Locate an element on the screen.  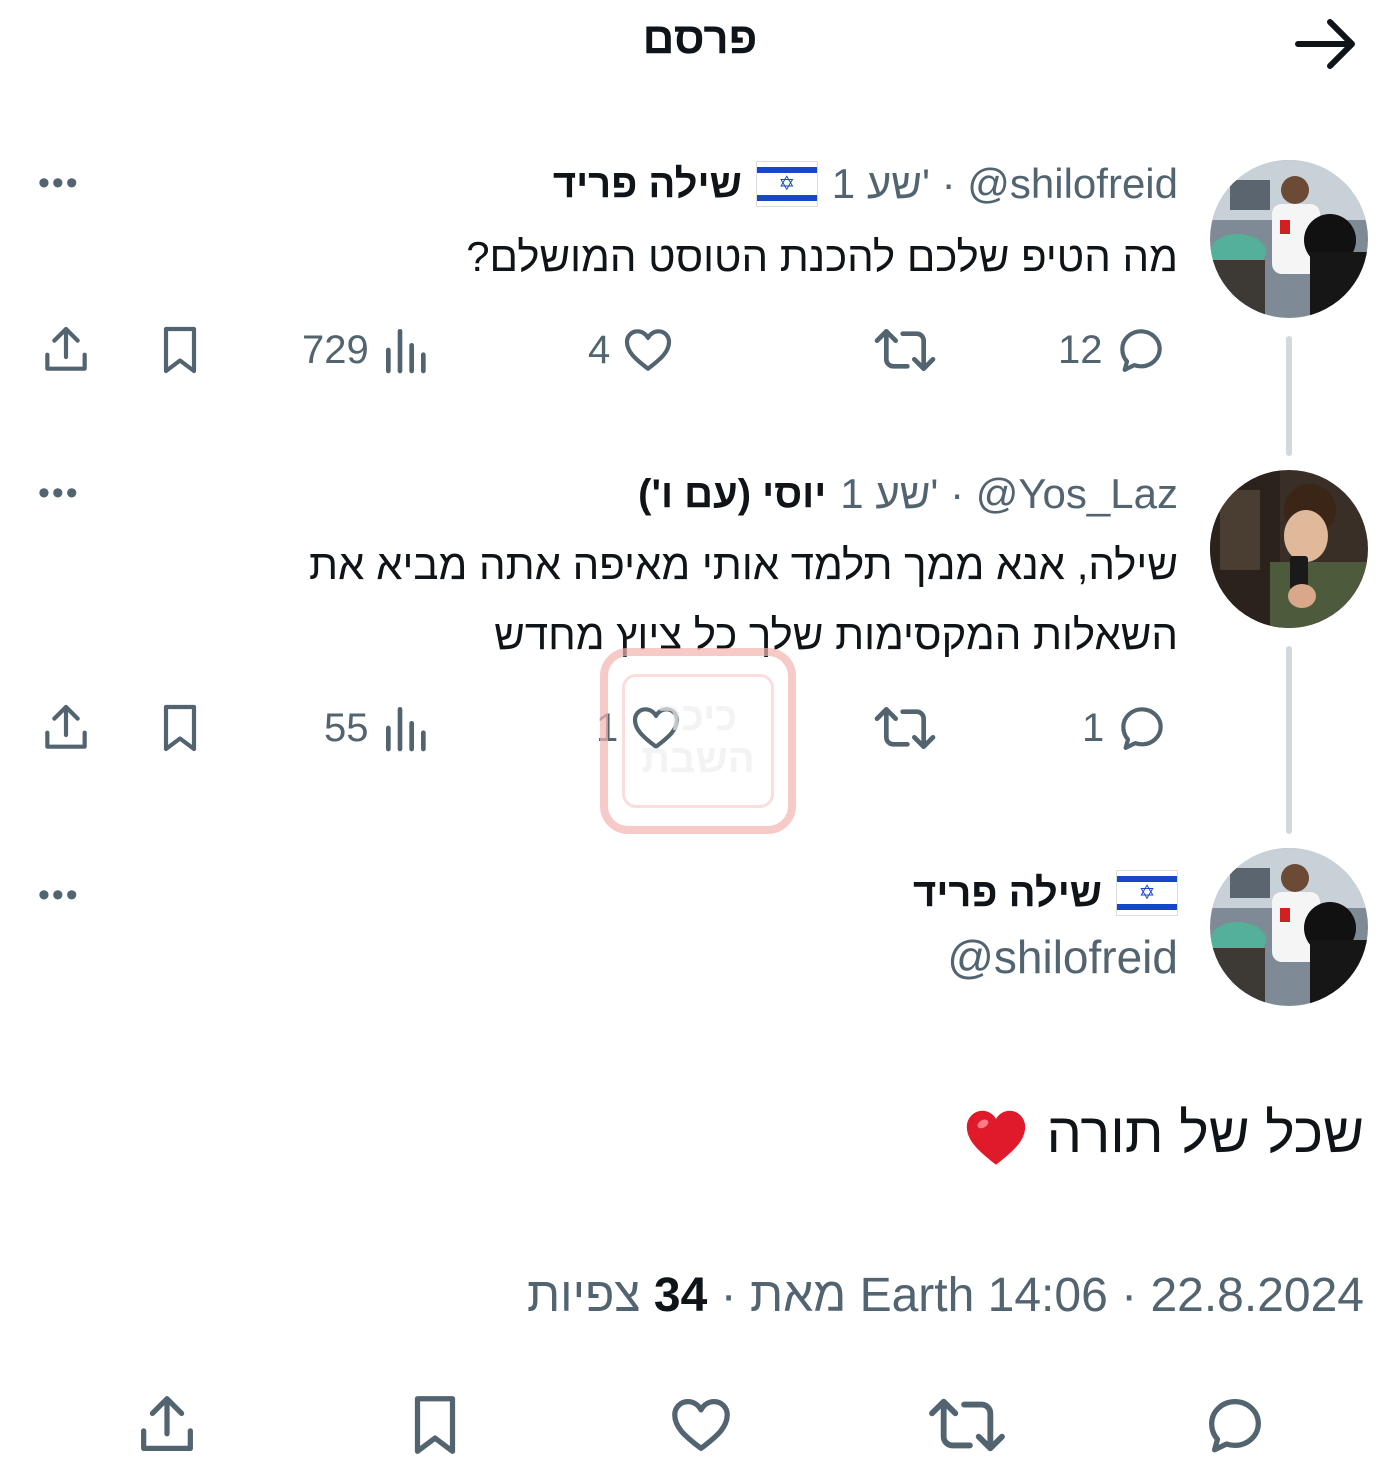
like-button is located at coordinates (701, 1425).